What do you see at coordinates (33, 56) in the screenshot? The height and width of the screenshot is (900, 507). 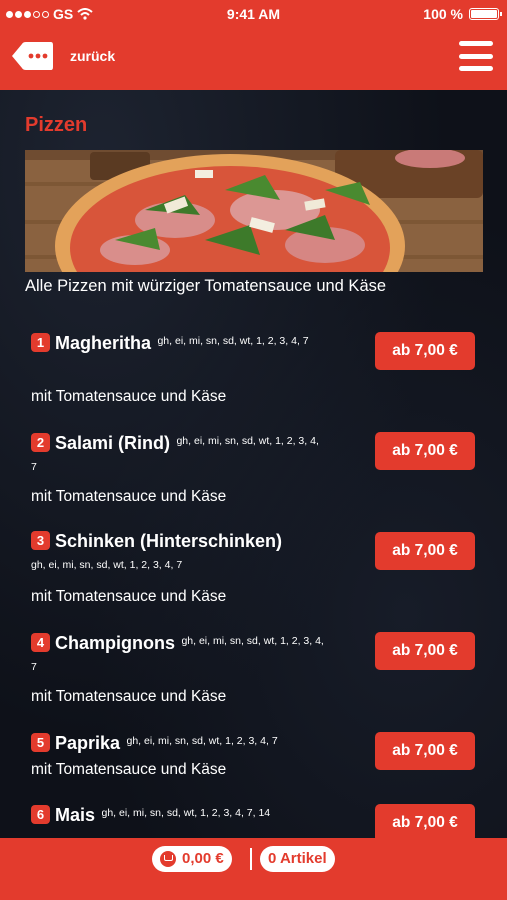 I see `back-bubble-icon` at bounding box center [33, 56].